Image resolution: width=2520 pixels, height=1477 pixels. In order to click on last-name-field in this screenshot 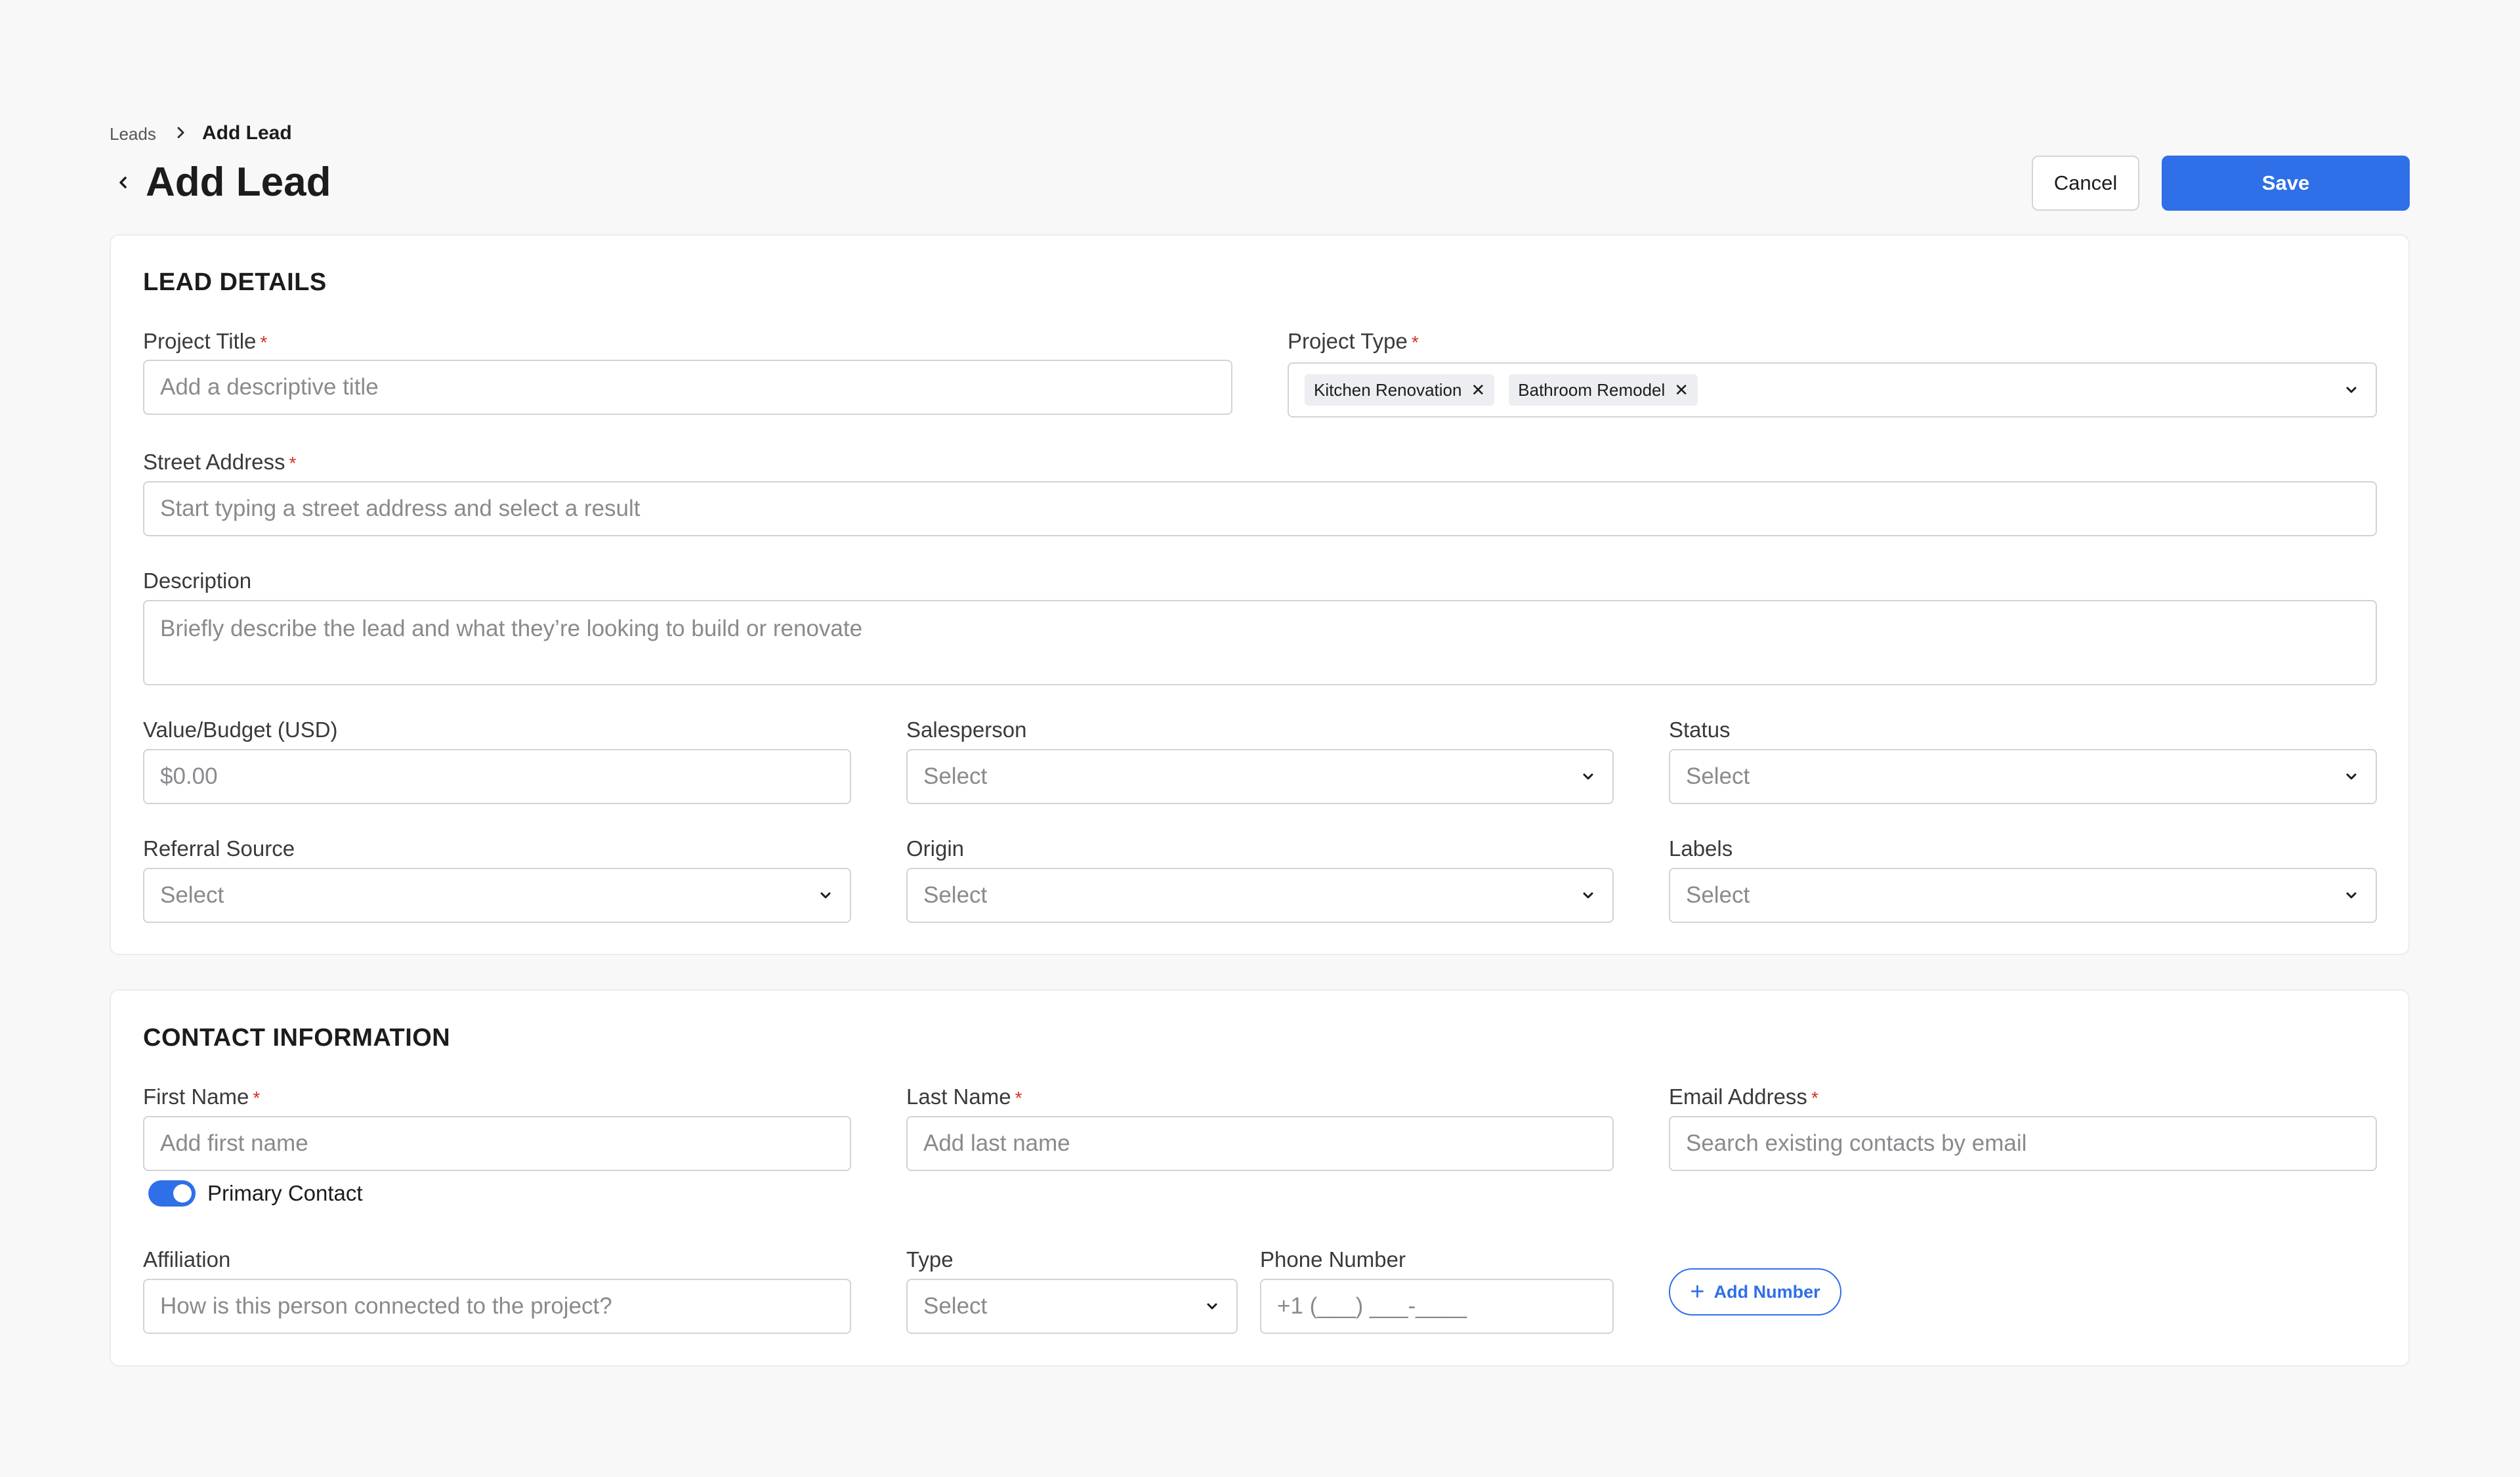, I will do `click(1260, 1143)`.